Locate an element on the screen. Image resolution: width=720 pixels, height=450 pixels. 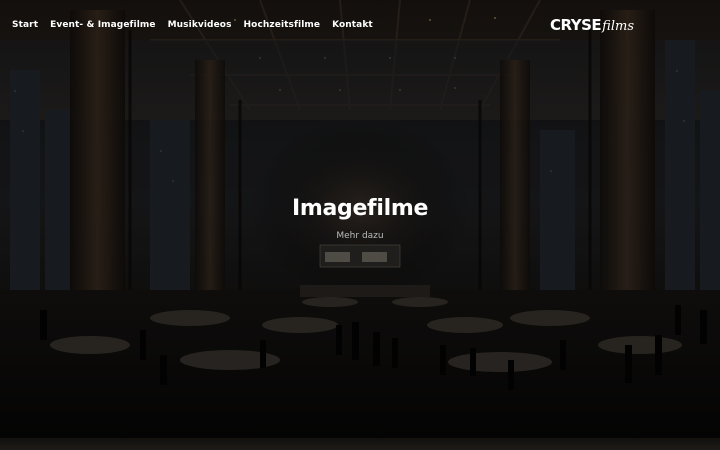
nav-item-kontakt: Kontakt is located at coordinates (352, 25).